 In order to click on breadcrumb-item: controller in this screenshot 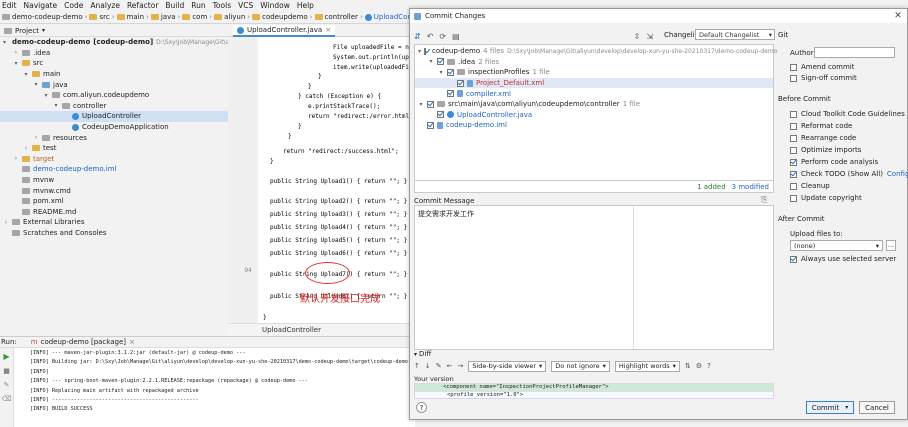, I will do `click(336, 17)`.